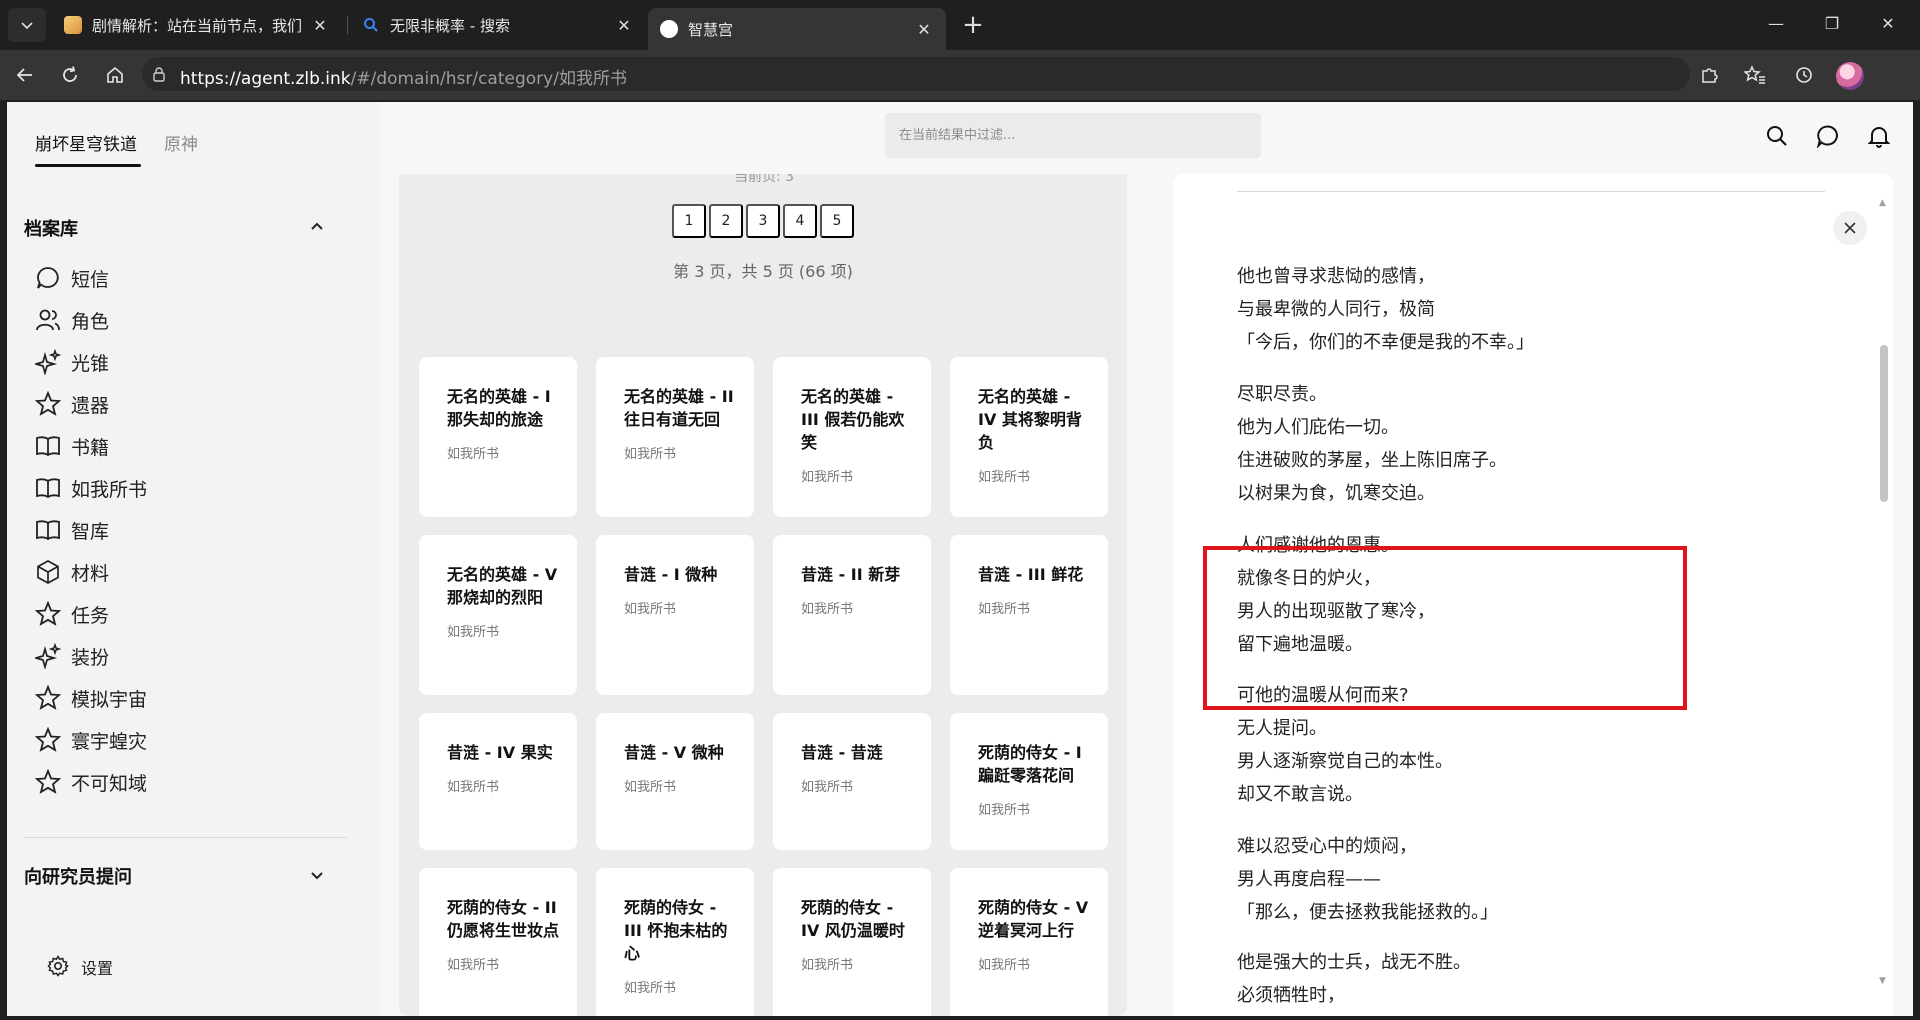 The height and width of the screenshot is (1020, 1920). What do you see at coordinates (1033, 919) in the screenshot?
I see `card-title: 死荫的侍女 - V 逆着冥河上行` at bounding box center [1033, 919].